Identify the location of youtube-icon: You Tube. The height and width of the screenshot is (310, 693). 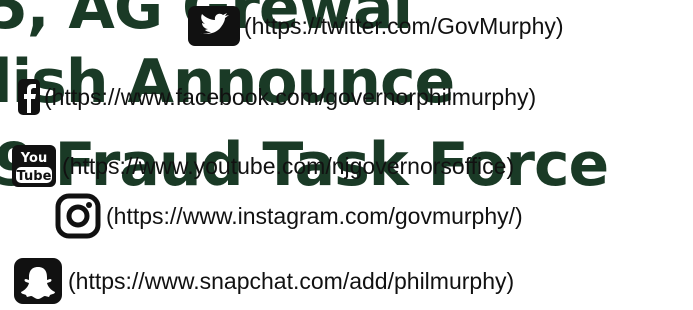
(34, 166).